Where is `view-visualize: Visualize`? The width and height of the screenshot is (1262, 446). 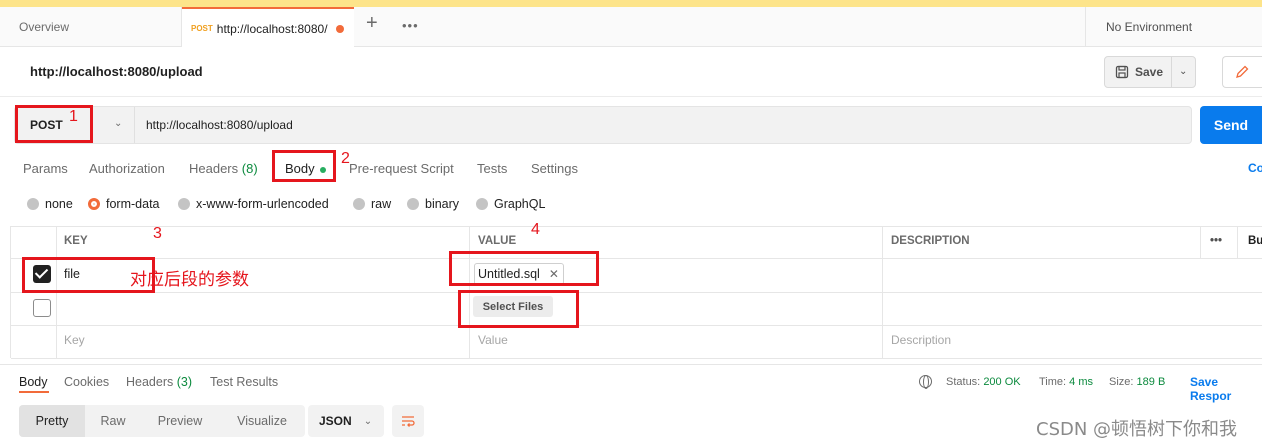 view-visualize: Visualize is located at coordinates (262, 421).